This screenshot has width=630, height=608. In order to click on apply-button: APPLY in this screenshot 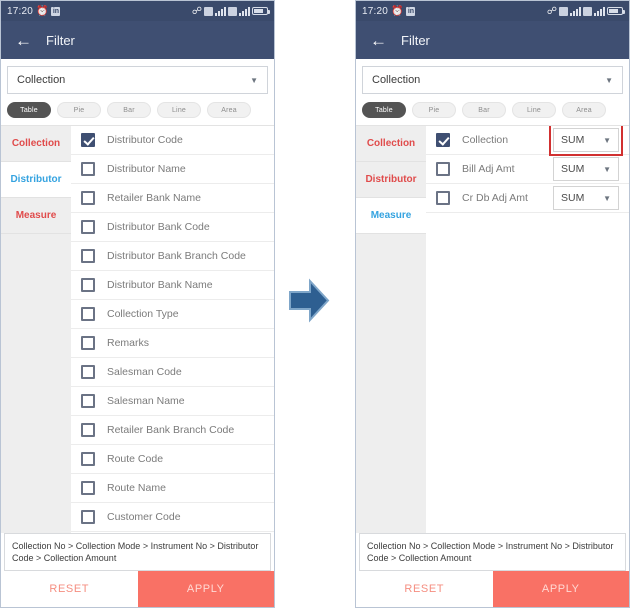, I will do `click(205, 589)`.